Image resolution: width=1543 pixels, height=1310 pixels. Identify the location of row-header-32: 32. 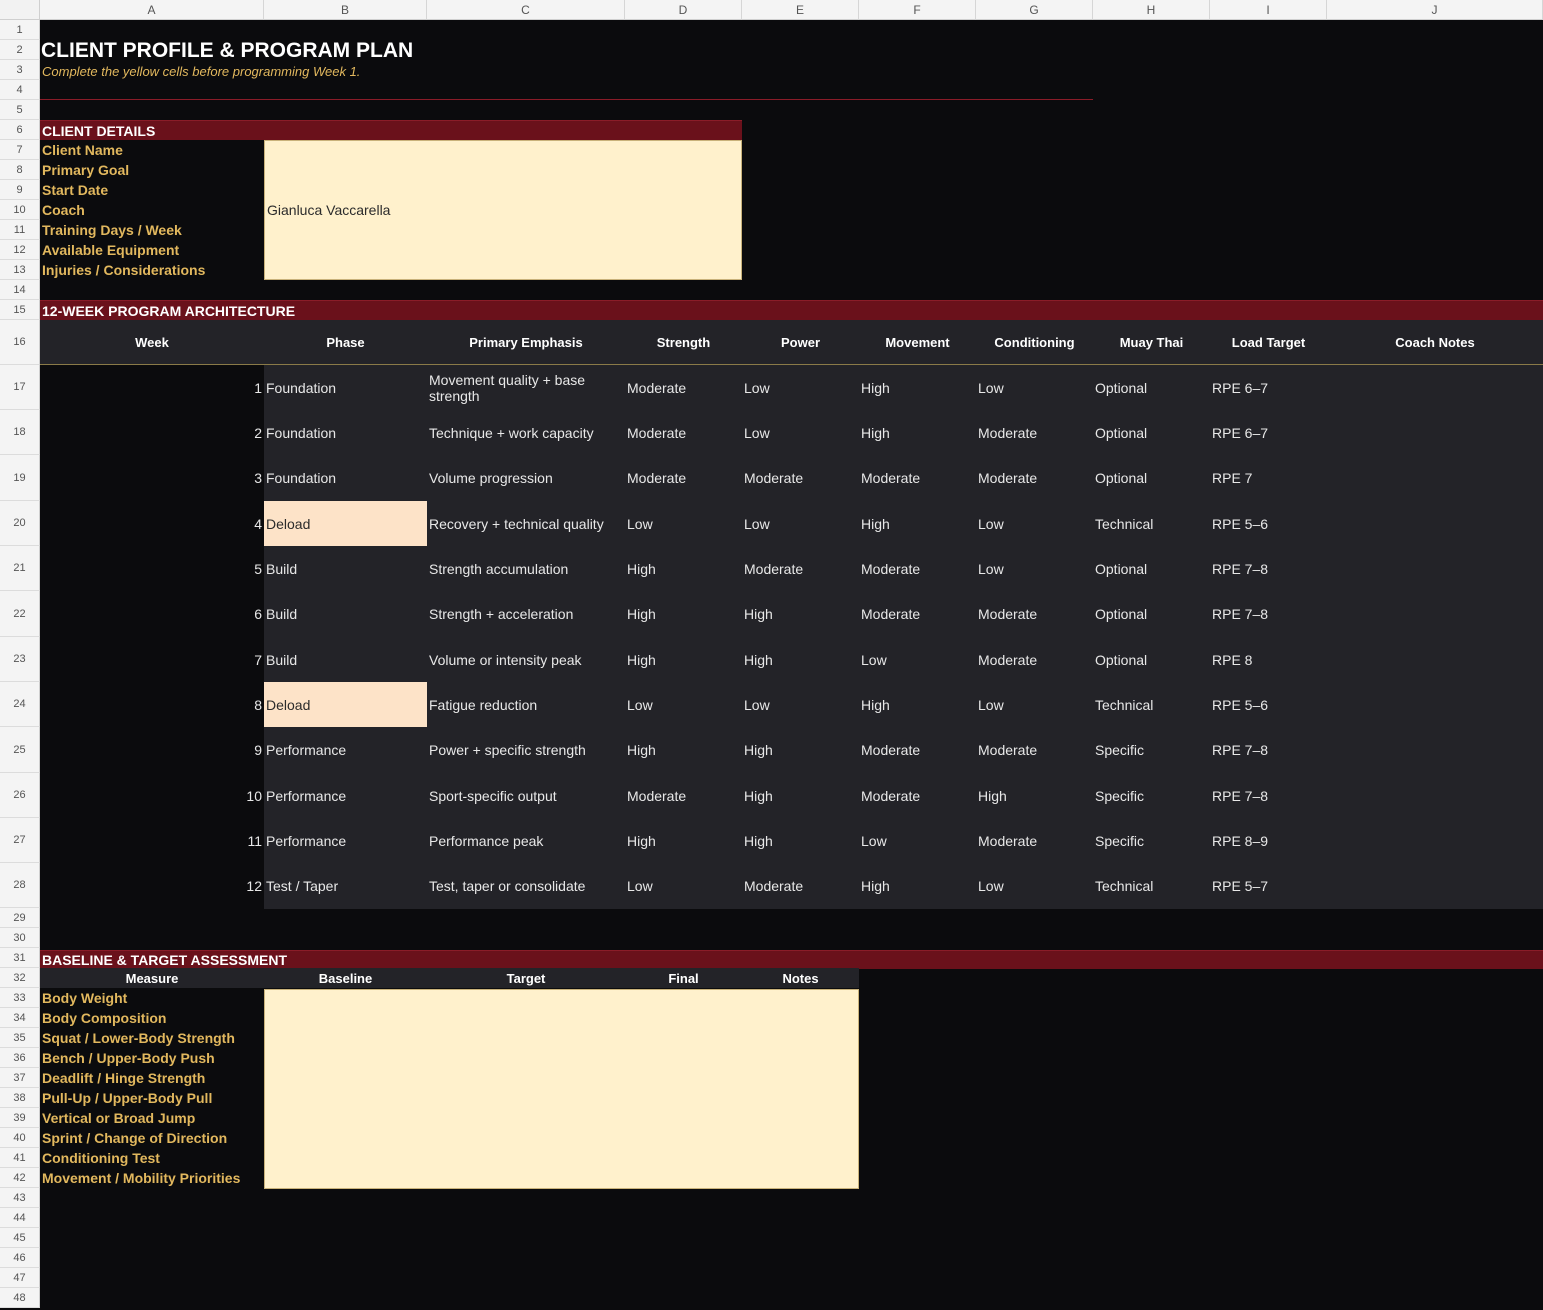
(20, 978).